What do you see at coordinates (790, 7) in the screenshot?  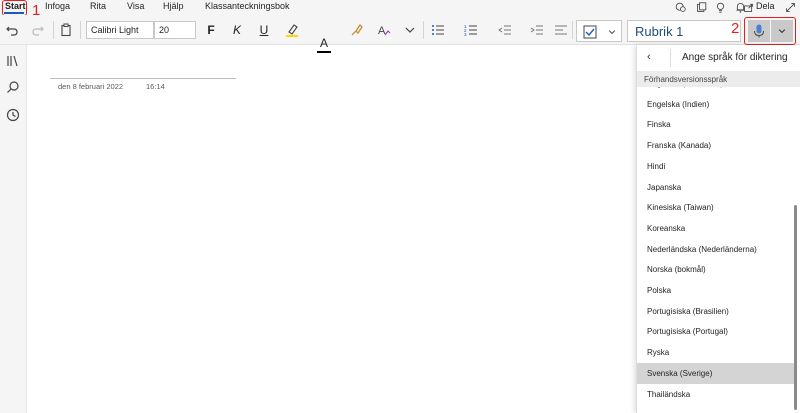 I see `expand-icon` at bounding box center [790, 7].